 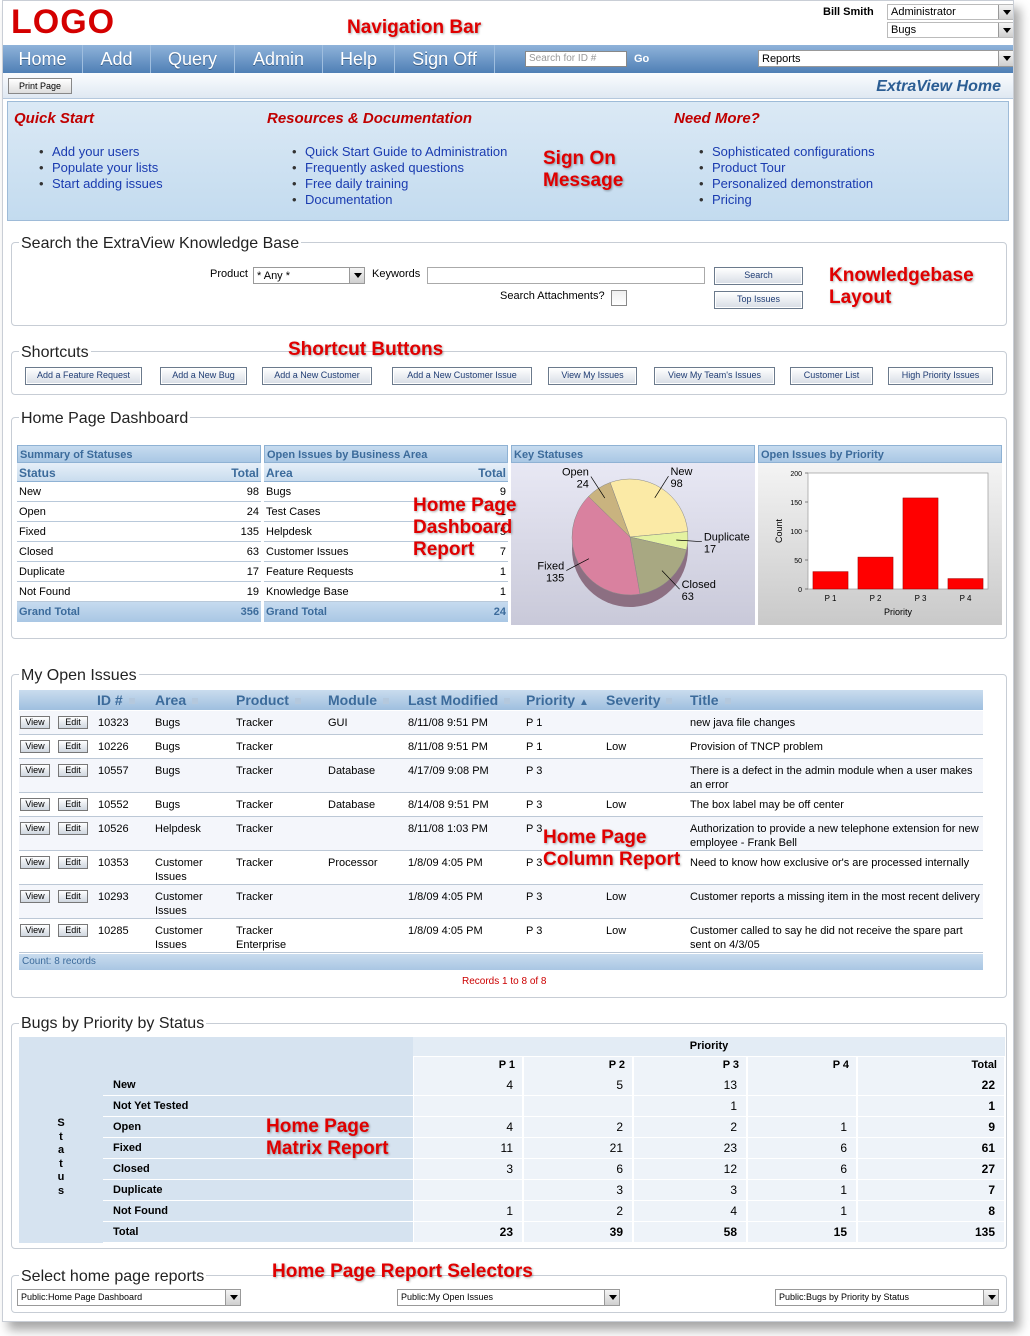 I want to click on product-select: * Any *, so click(x=309, y=275).